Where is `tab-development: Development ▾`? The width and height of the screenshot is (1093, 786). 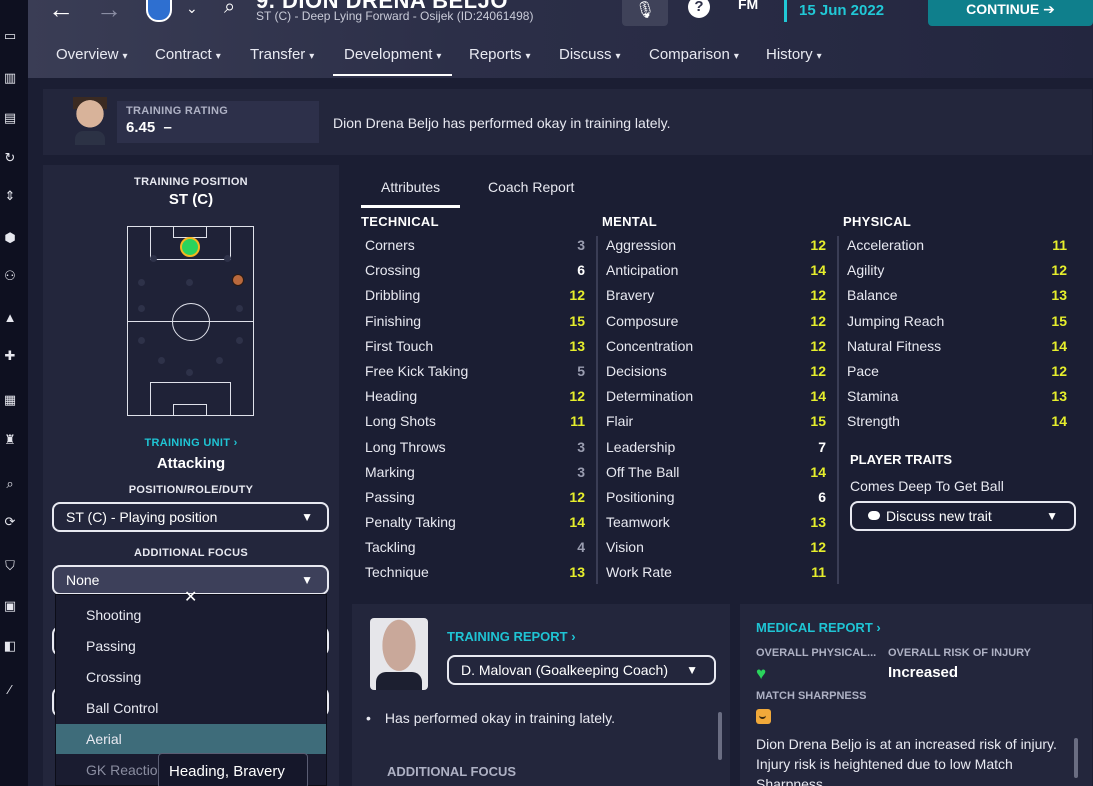
tab-development: Development ▾ is located at coordinates (392, 61).